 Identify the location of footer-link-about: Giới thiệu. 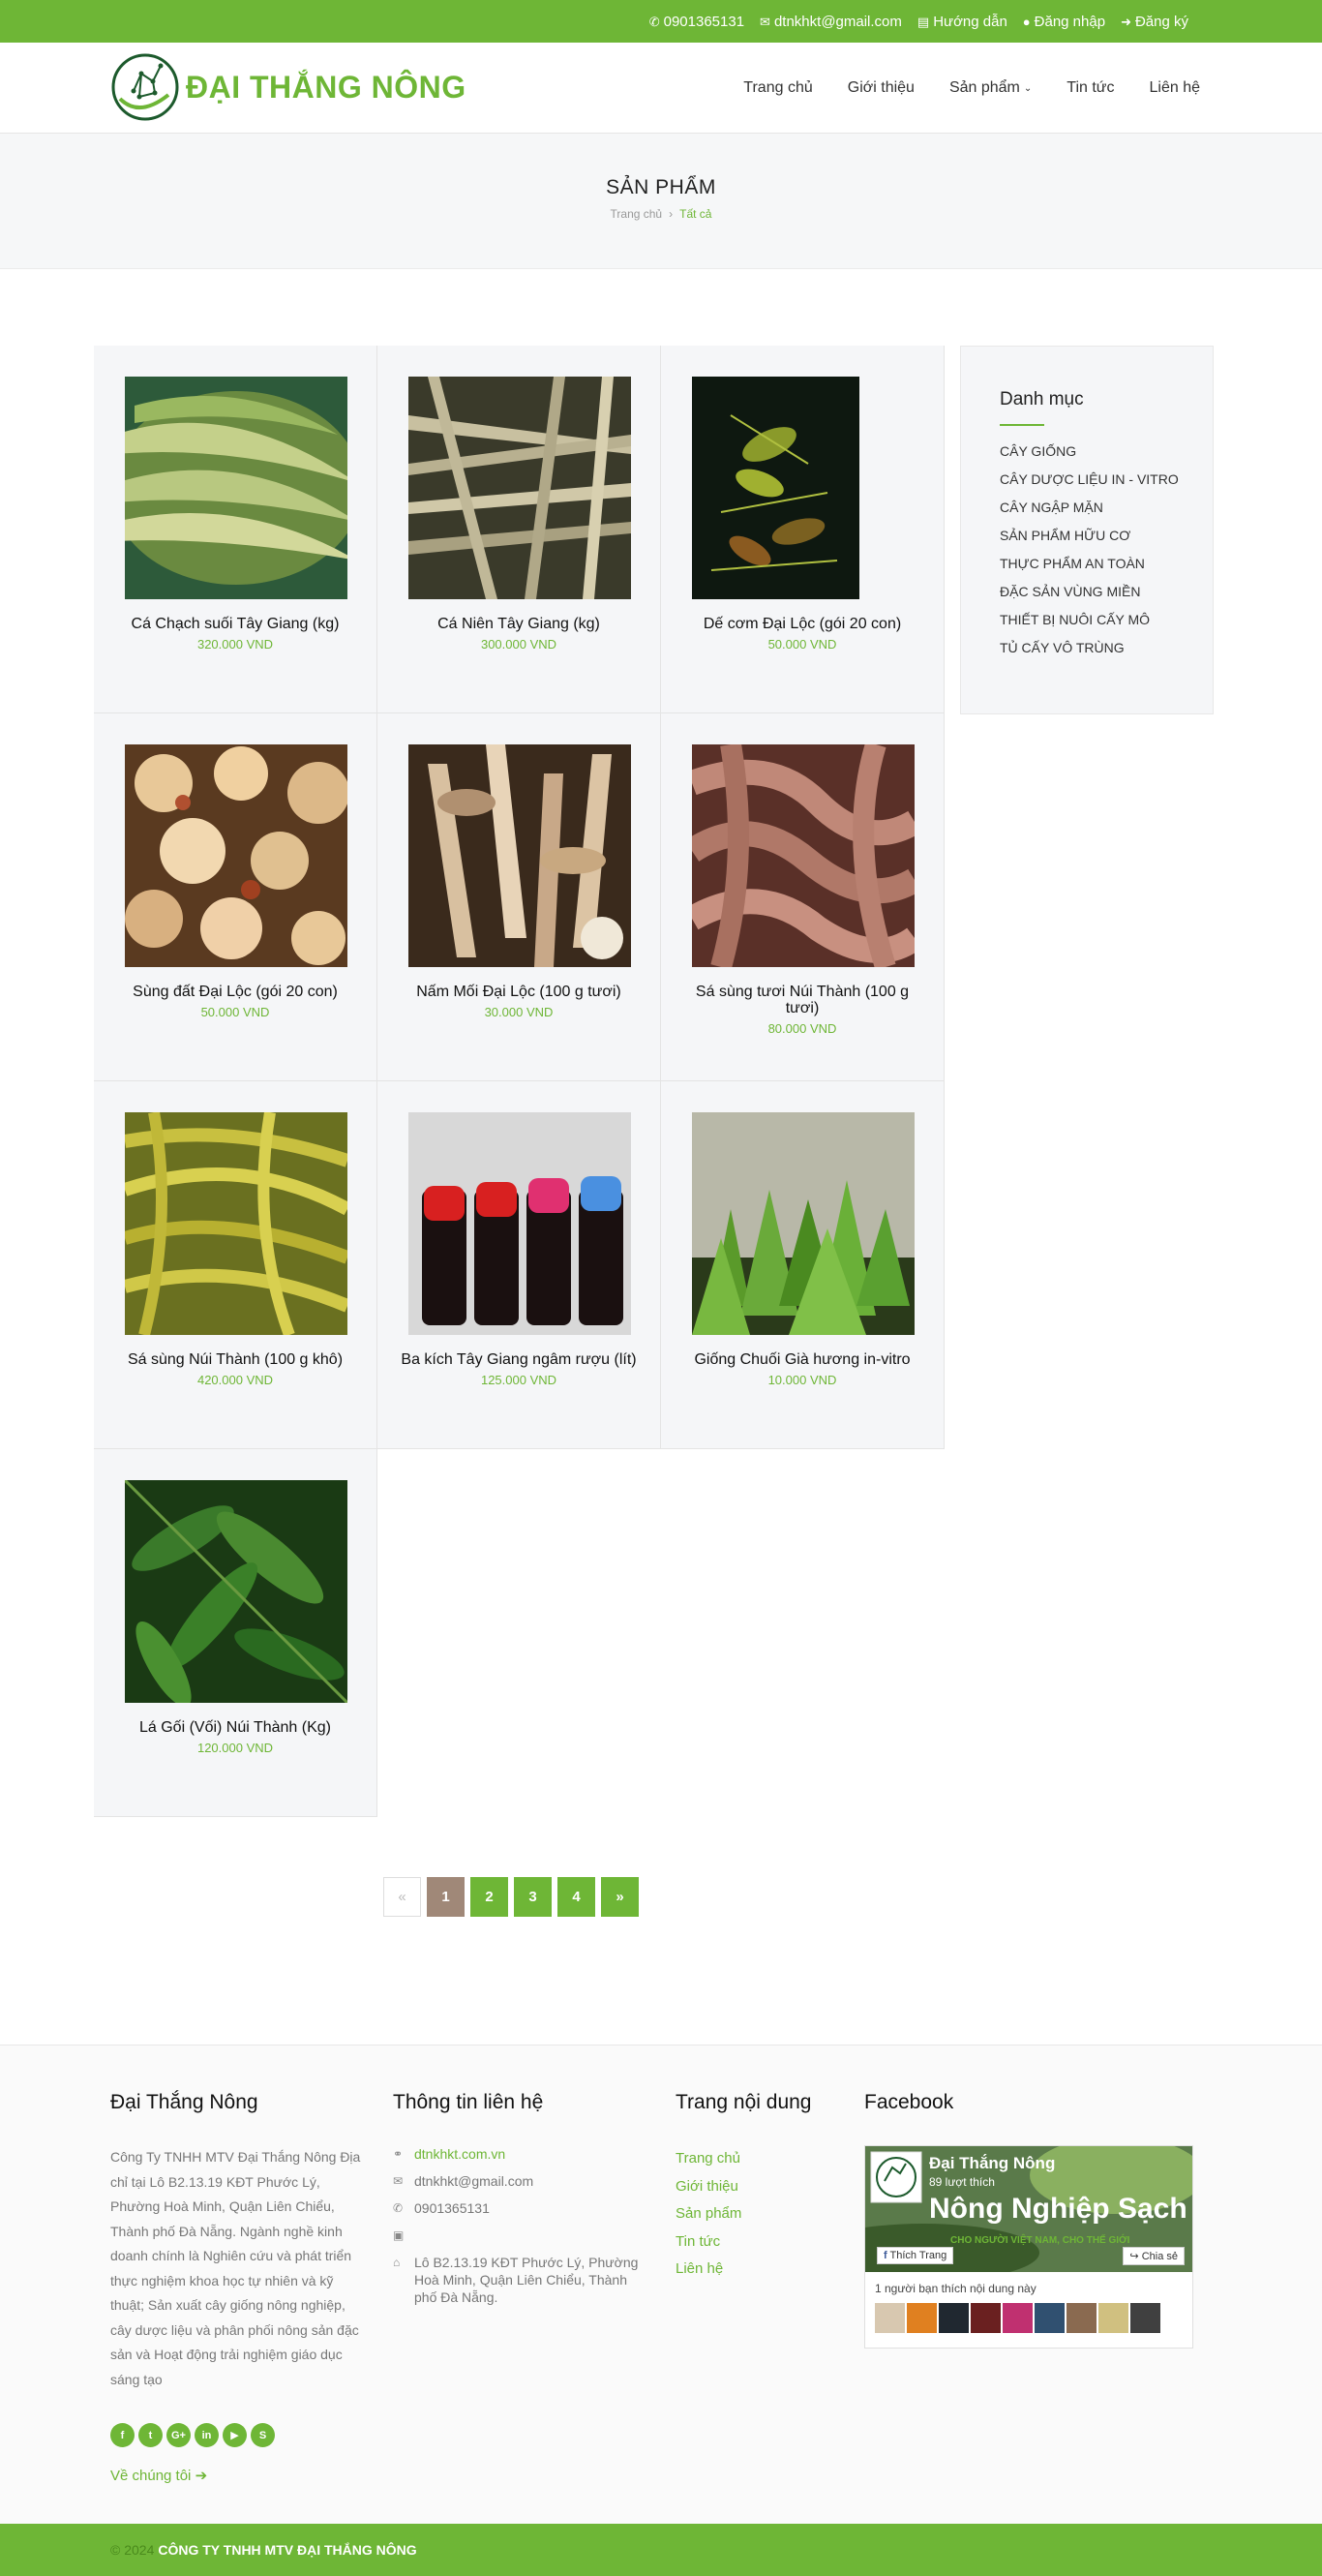
(744, 2187).